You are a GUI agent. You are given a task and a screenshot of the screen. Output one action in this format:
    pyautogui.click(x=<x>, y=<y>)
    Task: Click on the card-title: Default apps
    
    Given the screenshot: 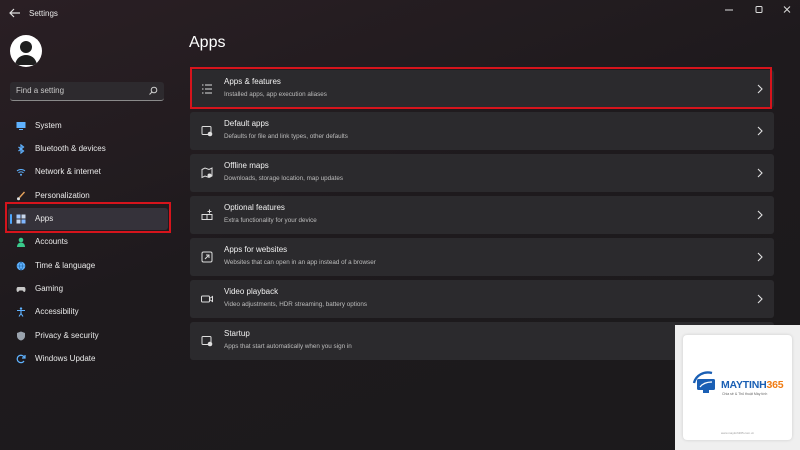 What is the action you would take?
    pyautogui.click(x=246, y=123)
    